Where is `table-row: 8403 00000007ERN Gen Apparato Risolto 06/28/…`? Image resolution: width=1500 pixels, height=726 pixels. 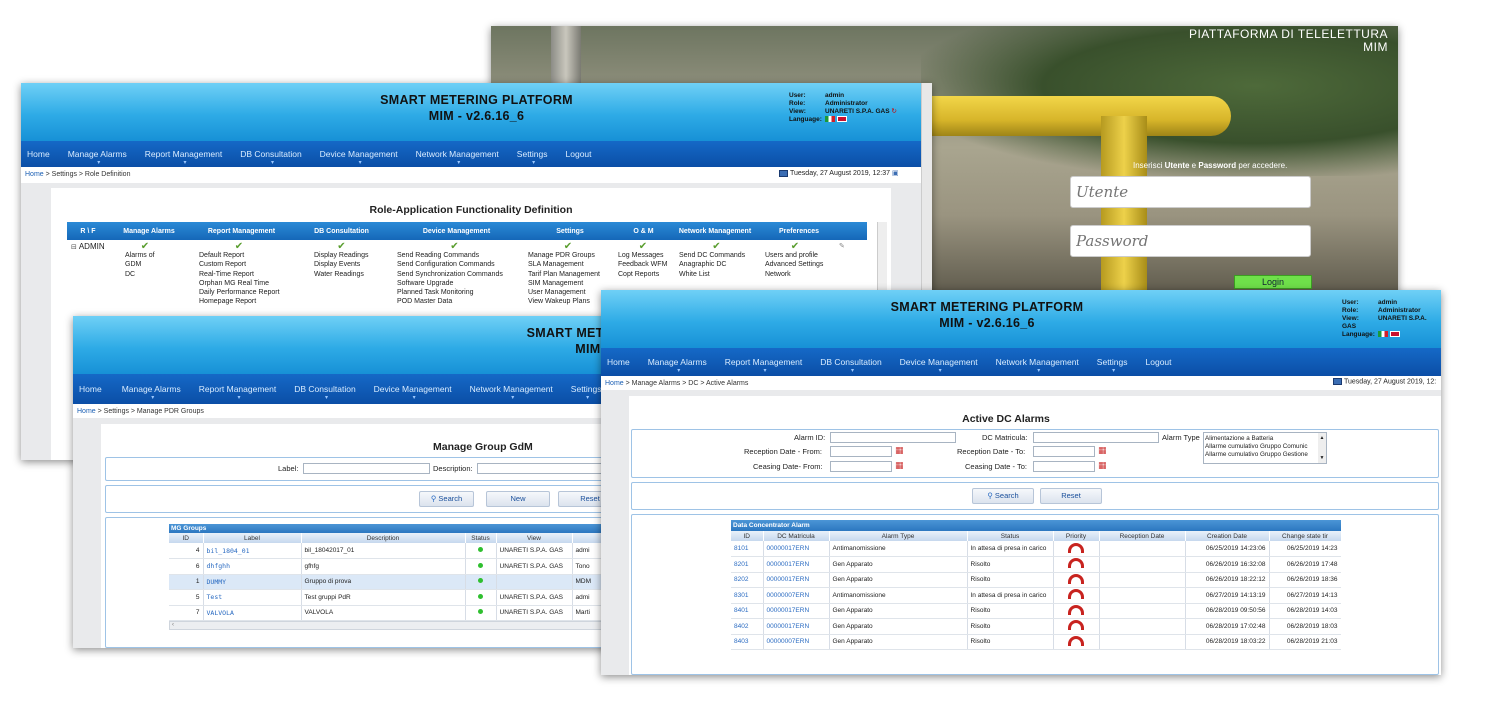 table-row: 8403 00000007ERN Gen Apparato Risolto 06/28/… is located at coordinates (1036, 642).